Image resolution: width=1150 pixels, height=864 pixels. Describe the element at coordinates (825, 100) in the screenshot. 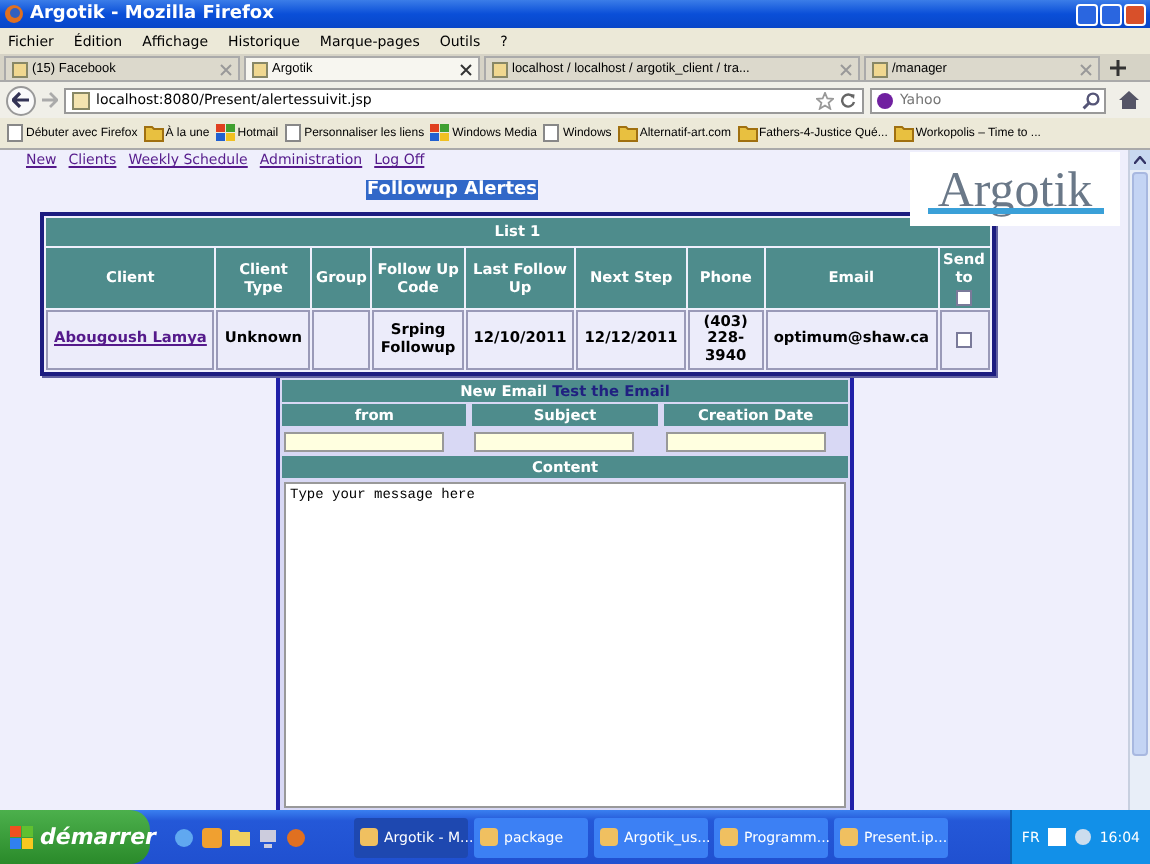

I see `star-icon` at that location.